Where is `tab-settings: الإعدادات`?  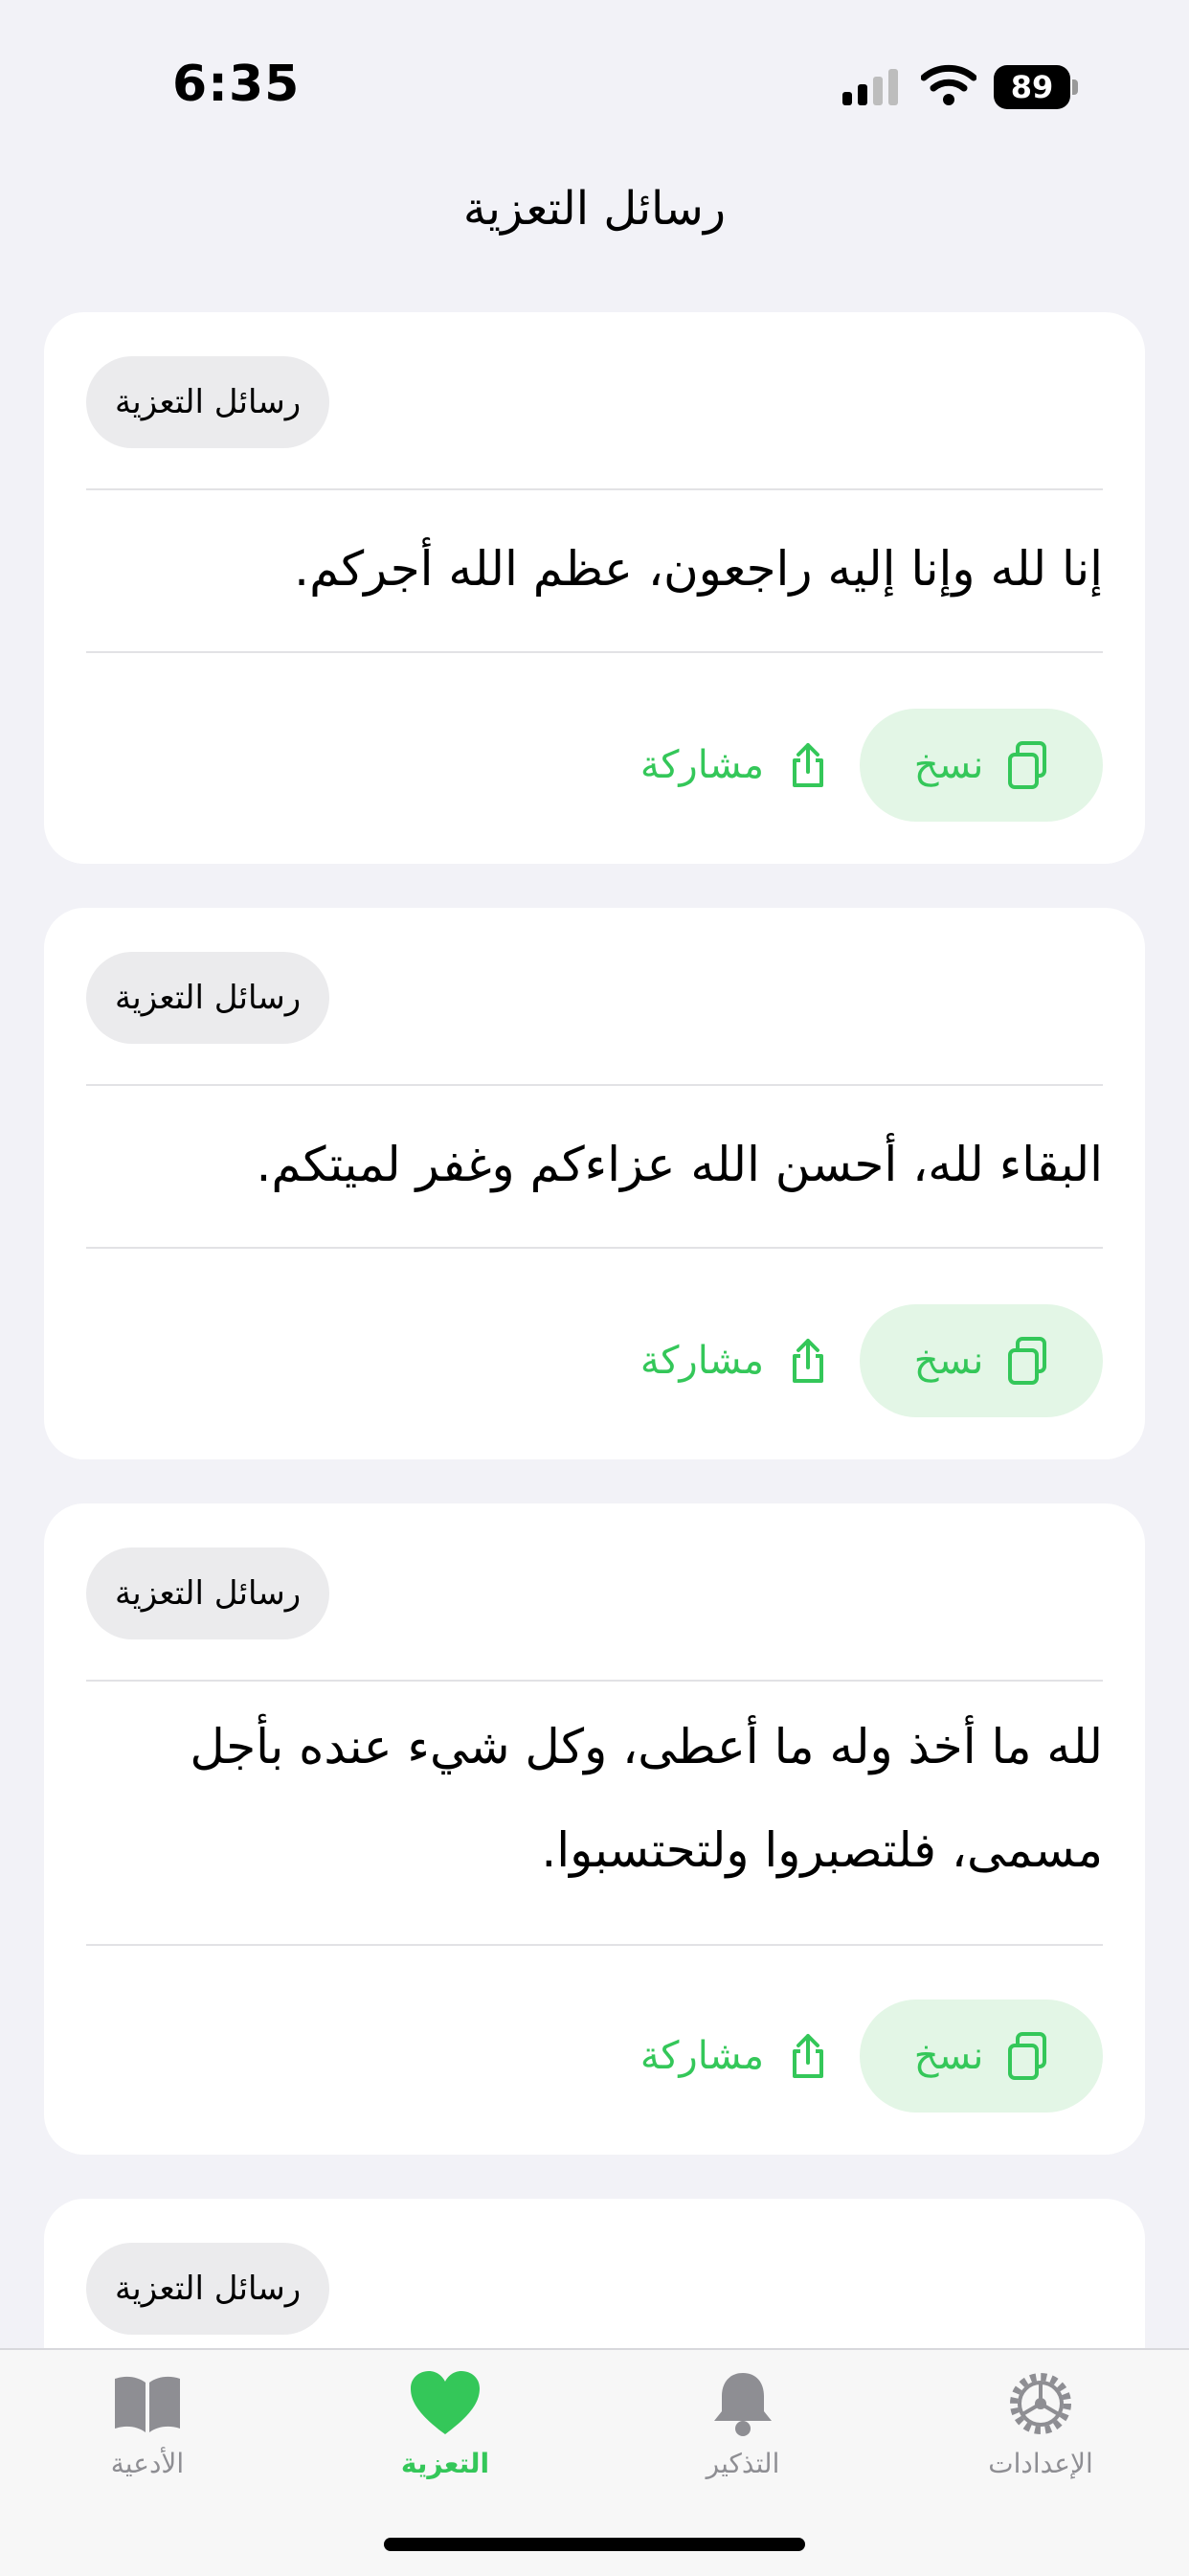 tab-settings: الإعدادات is located at coordinates (1040, 2424).